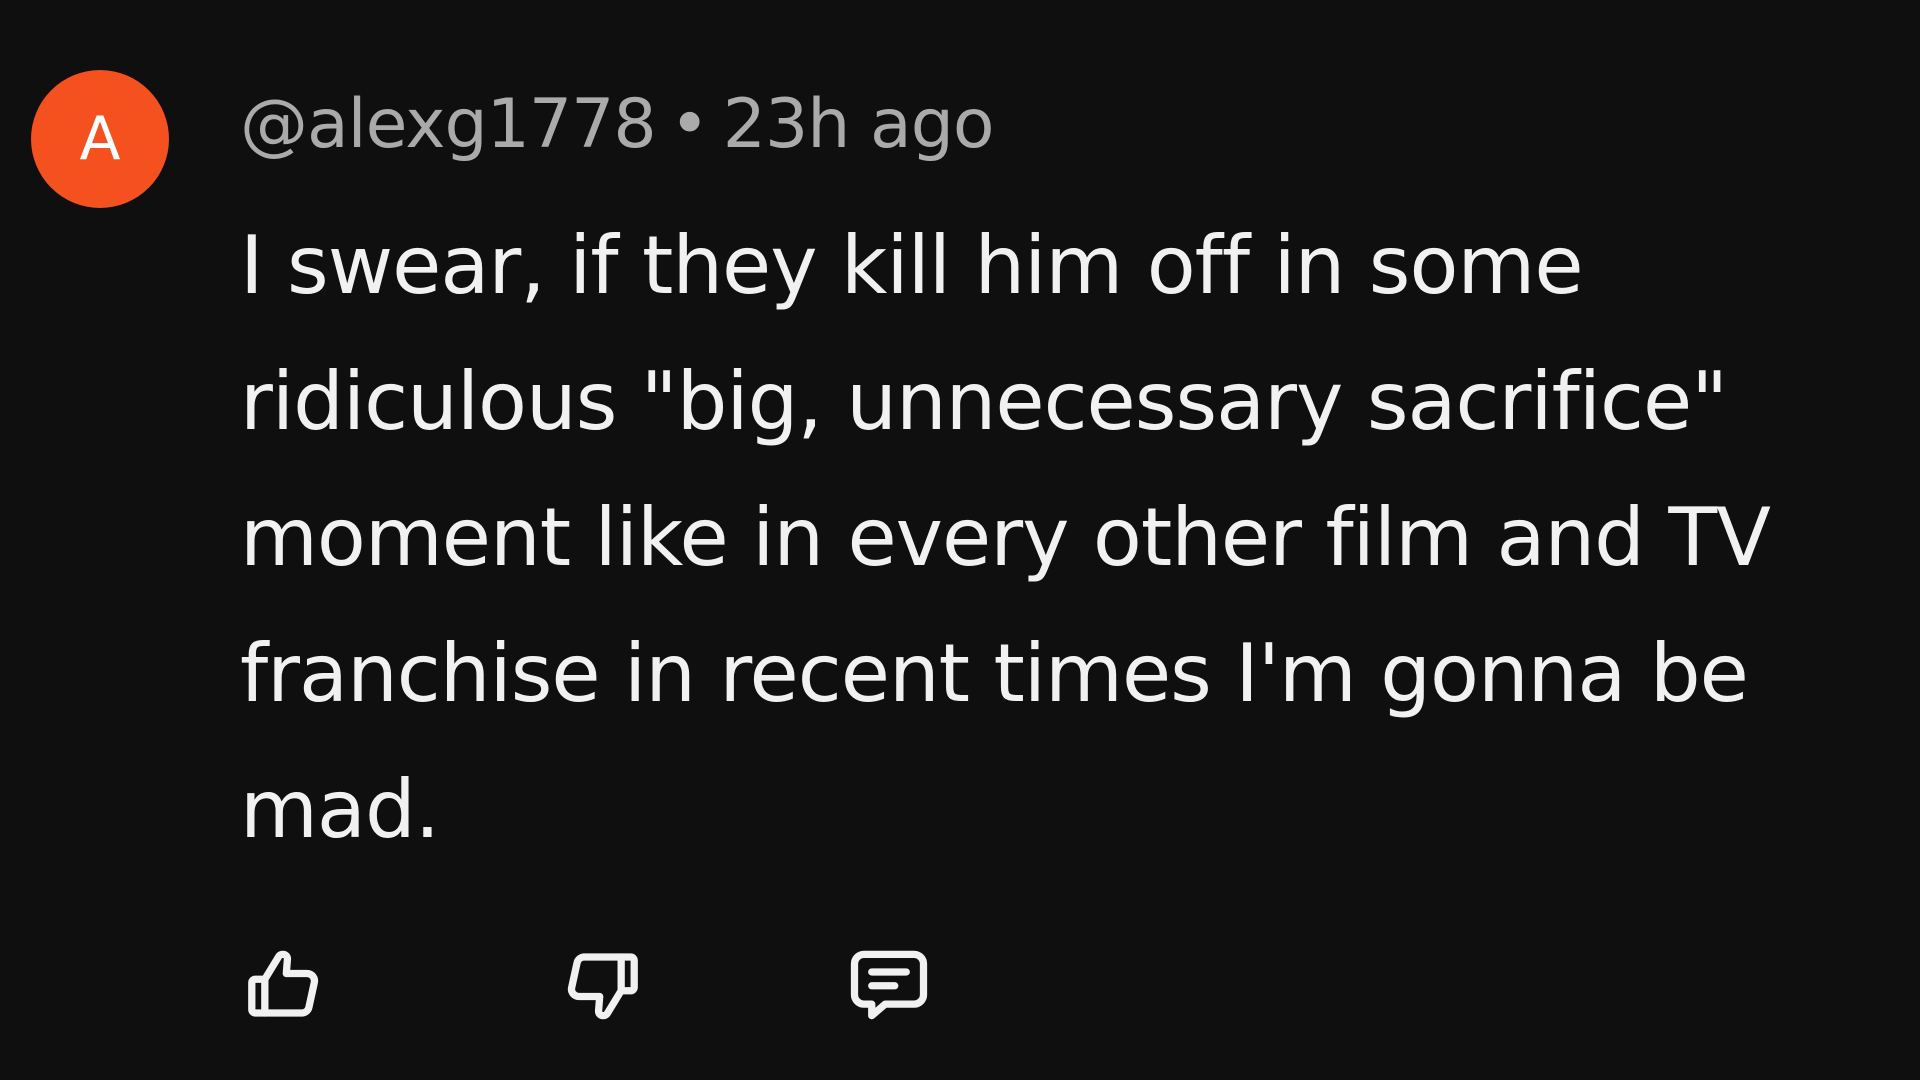 The width and height of the screenshot is (1920, 1080). I want to click on reply-button, so click(889, 985).